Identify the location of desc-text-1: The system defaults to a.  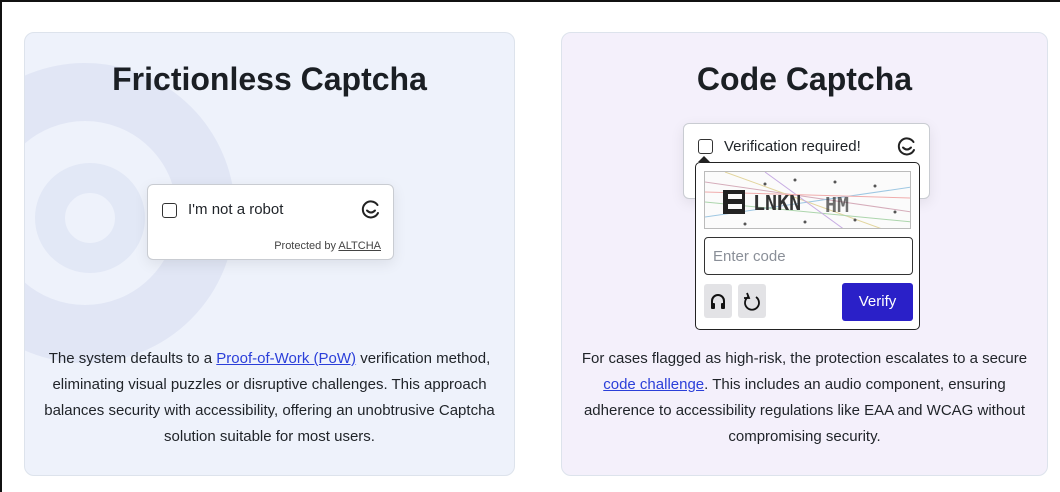
(132, 358).